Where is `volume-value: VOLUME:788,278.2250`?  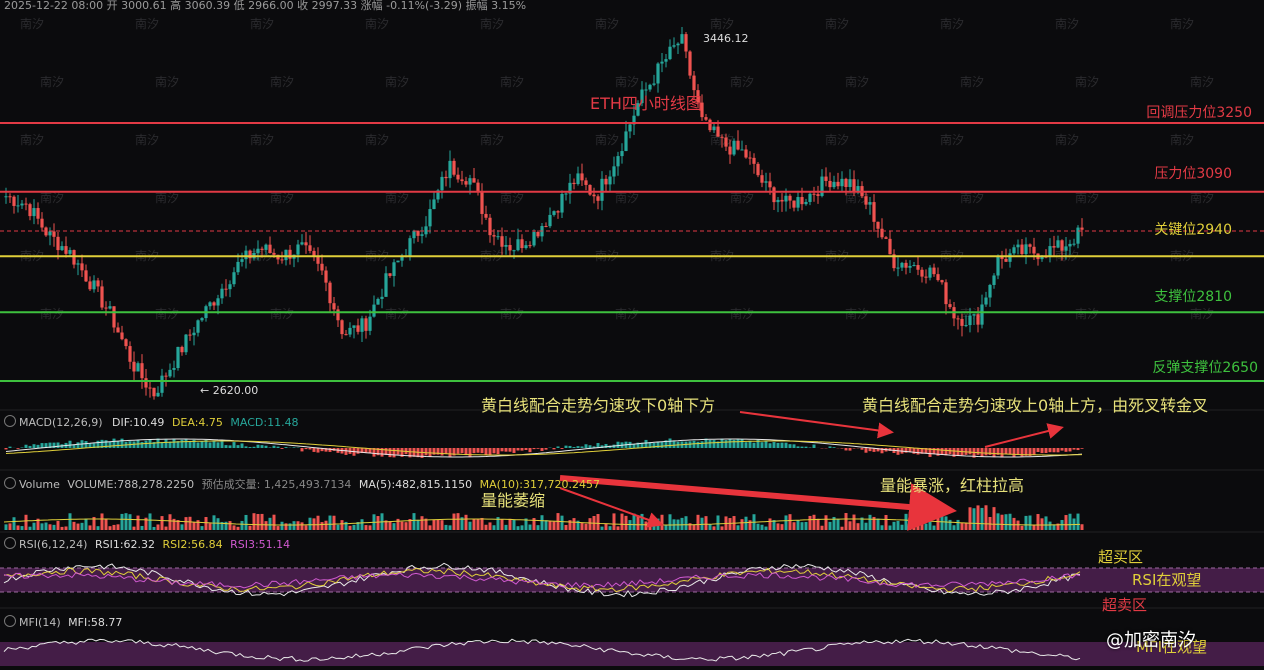
volume-value: VOLUME:788,278.2250 is located at coordinates (130, 484).